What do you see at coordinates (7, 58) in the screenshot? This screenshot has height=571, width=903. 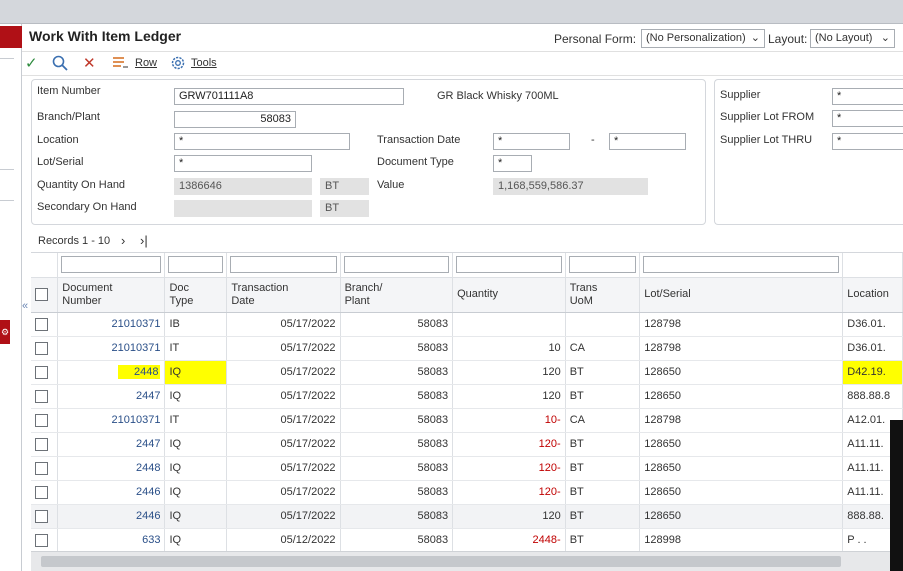 I see `left-nav-divider` at bounding box center [7, 58].